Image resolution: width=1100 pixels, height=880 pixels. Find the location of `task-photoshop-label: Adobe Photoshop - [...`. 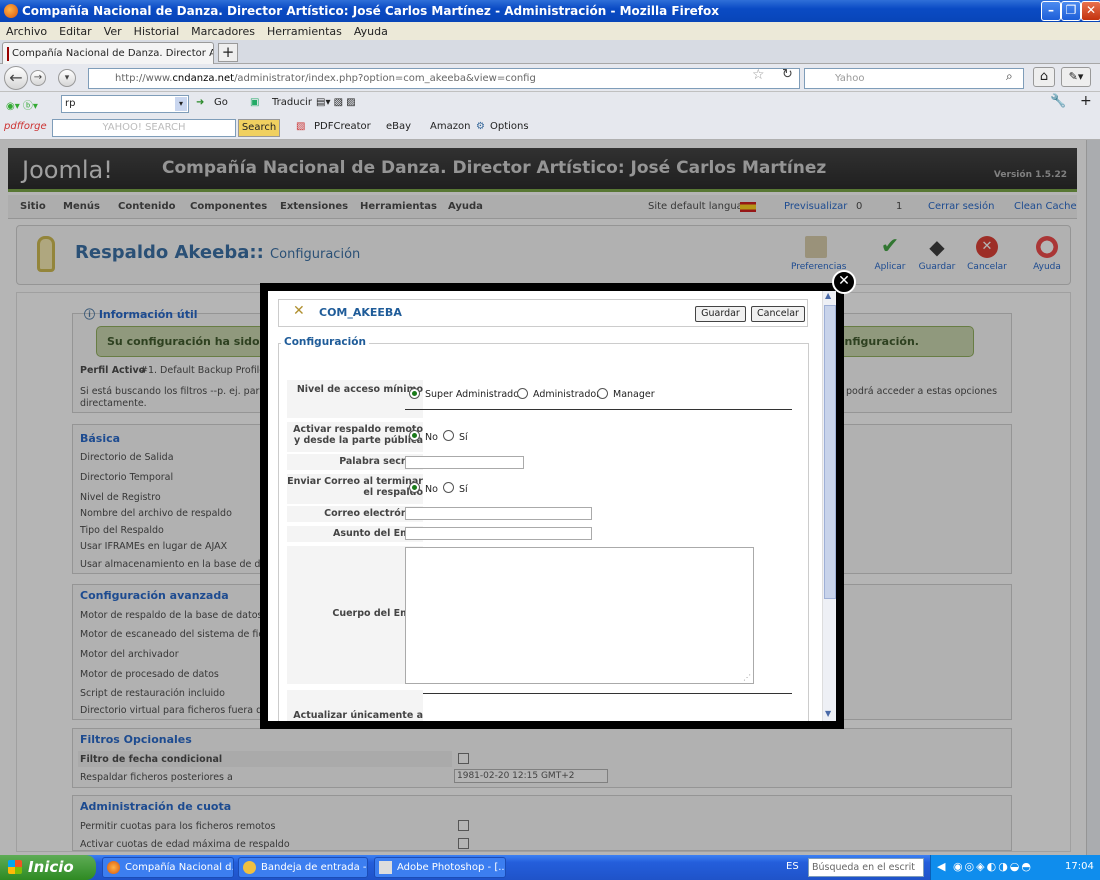

task-photoshop-label: Adobe Photoshop - [... is located at coordinates (451, 867).